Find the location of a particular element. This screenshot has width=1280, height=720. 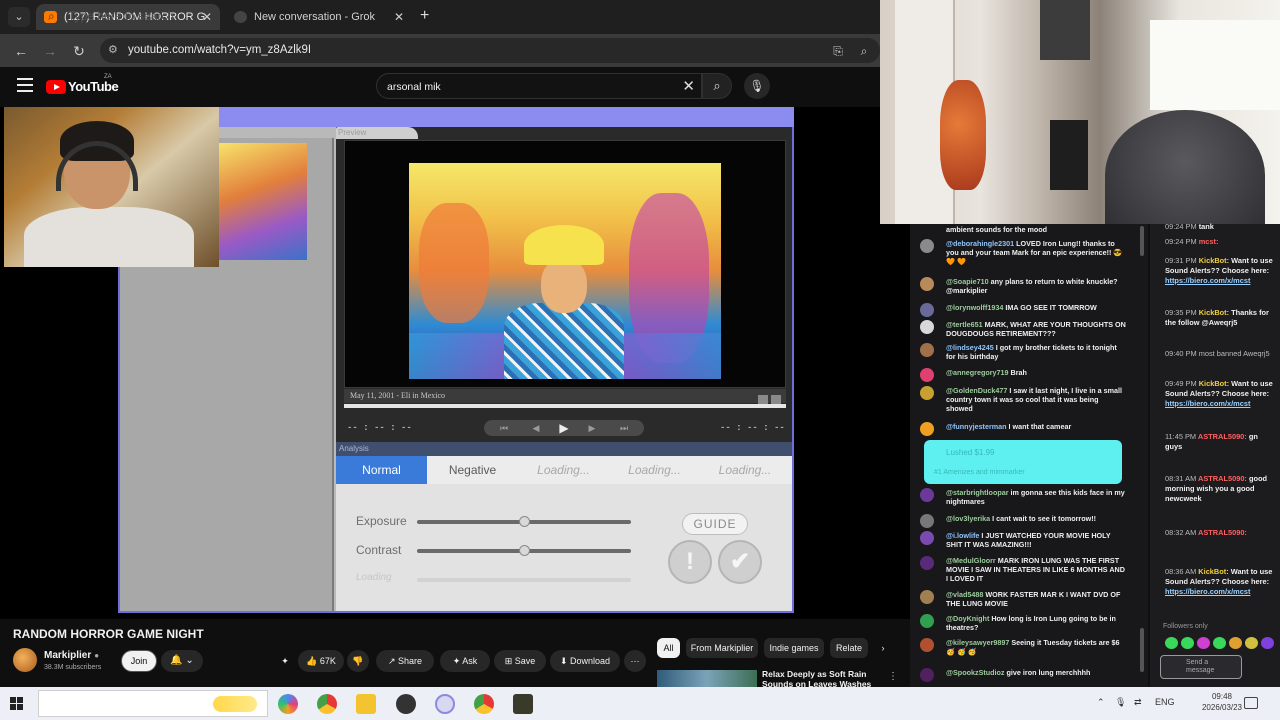

exposure-slider-knob is located at coordinates (524, 521).